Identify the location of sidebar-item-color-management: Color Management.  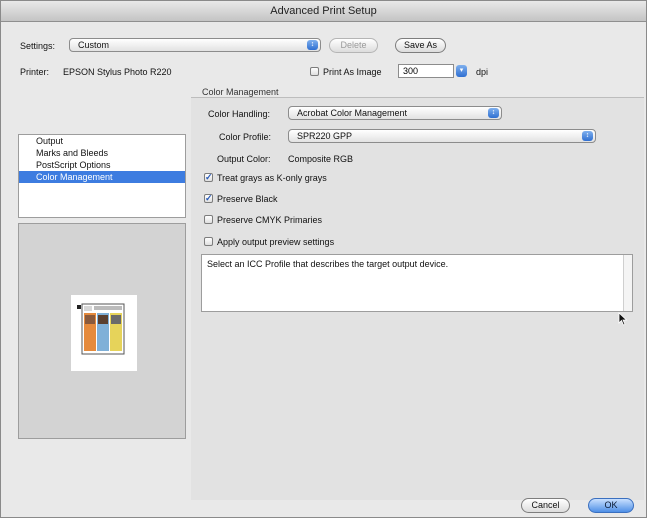
(102, 177).